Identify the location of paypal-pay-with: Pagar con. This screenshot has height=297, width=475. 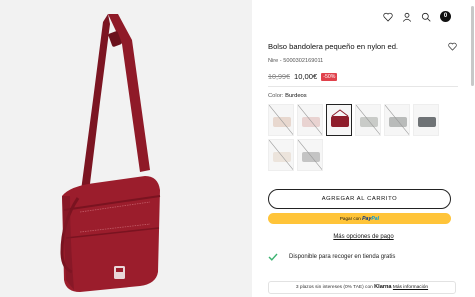
(350, 218).